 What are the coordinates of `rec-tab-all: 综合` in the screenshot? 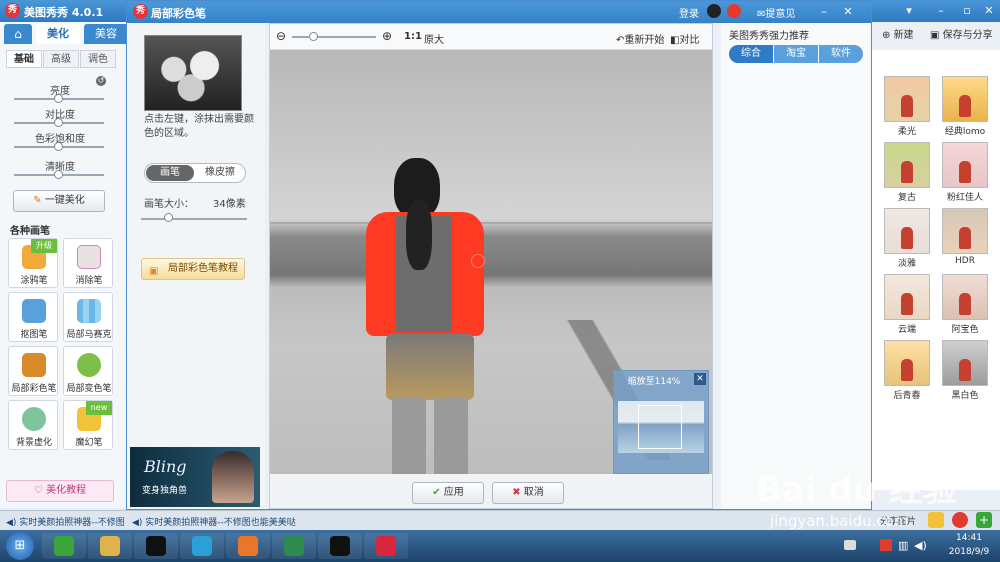 It's located at (751, 54).